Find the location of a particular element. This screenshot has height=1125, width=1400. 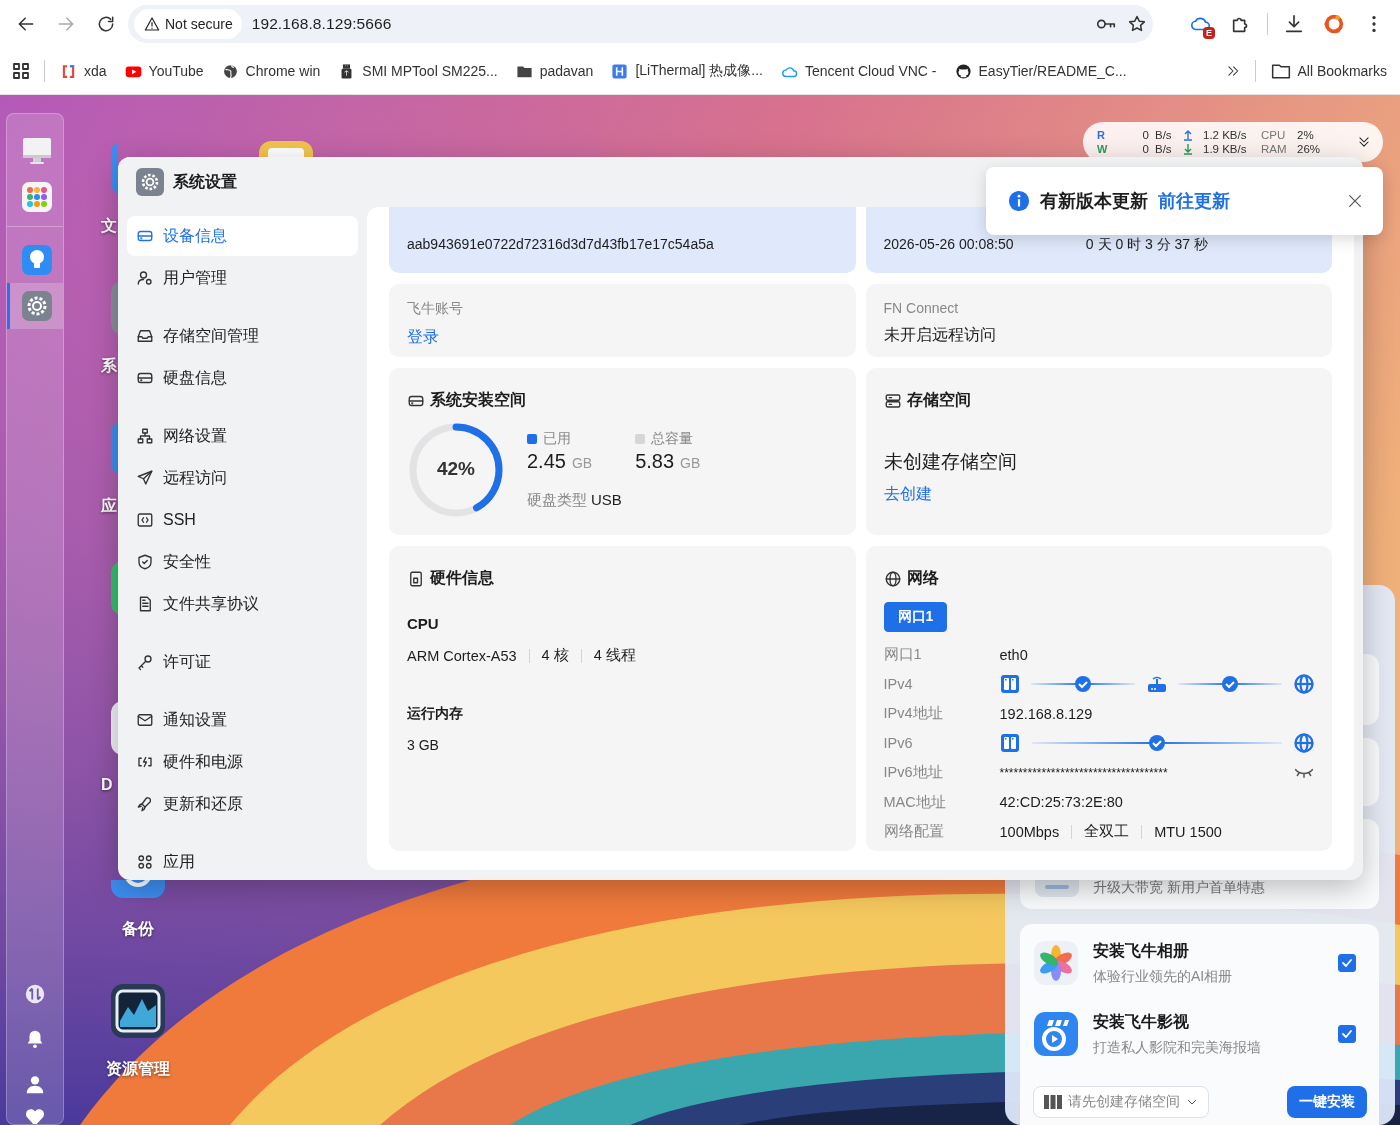

port-tab: 网口1 is located at coordinates (915, 617).